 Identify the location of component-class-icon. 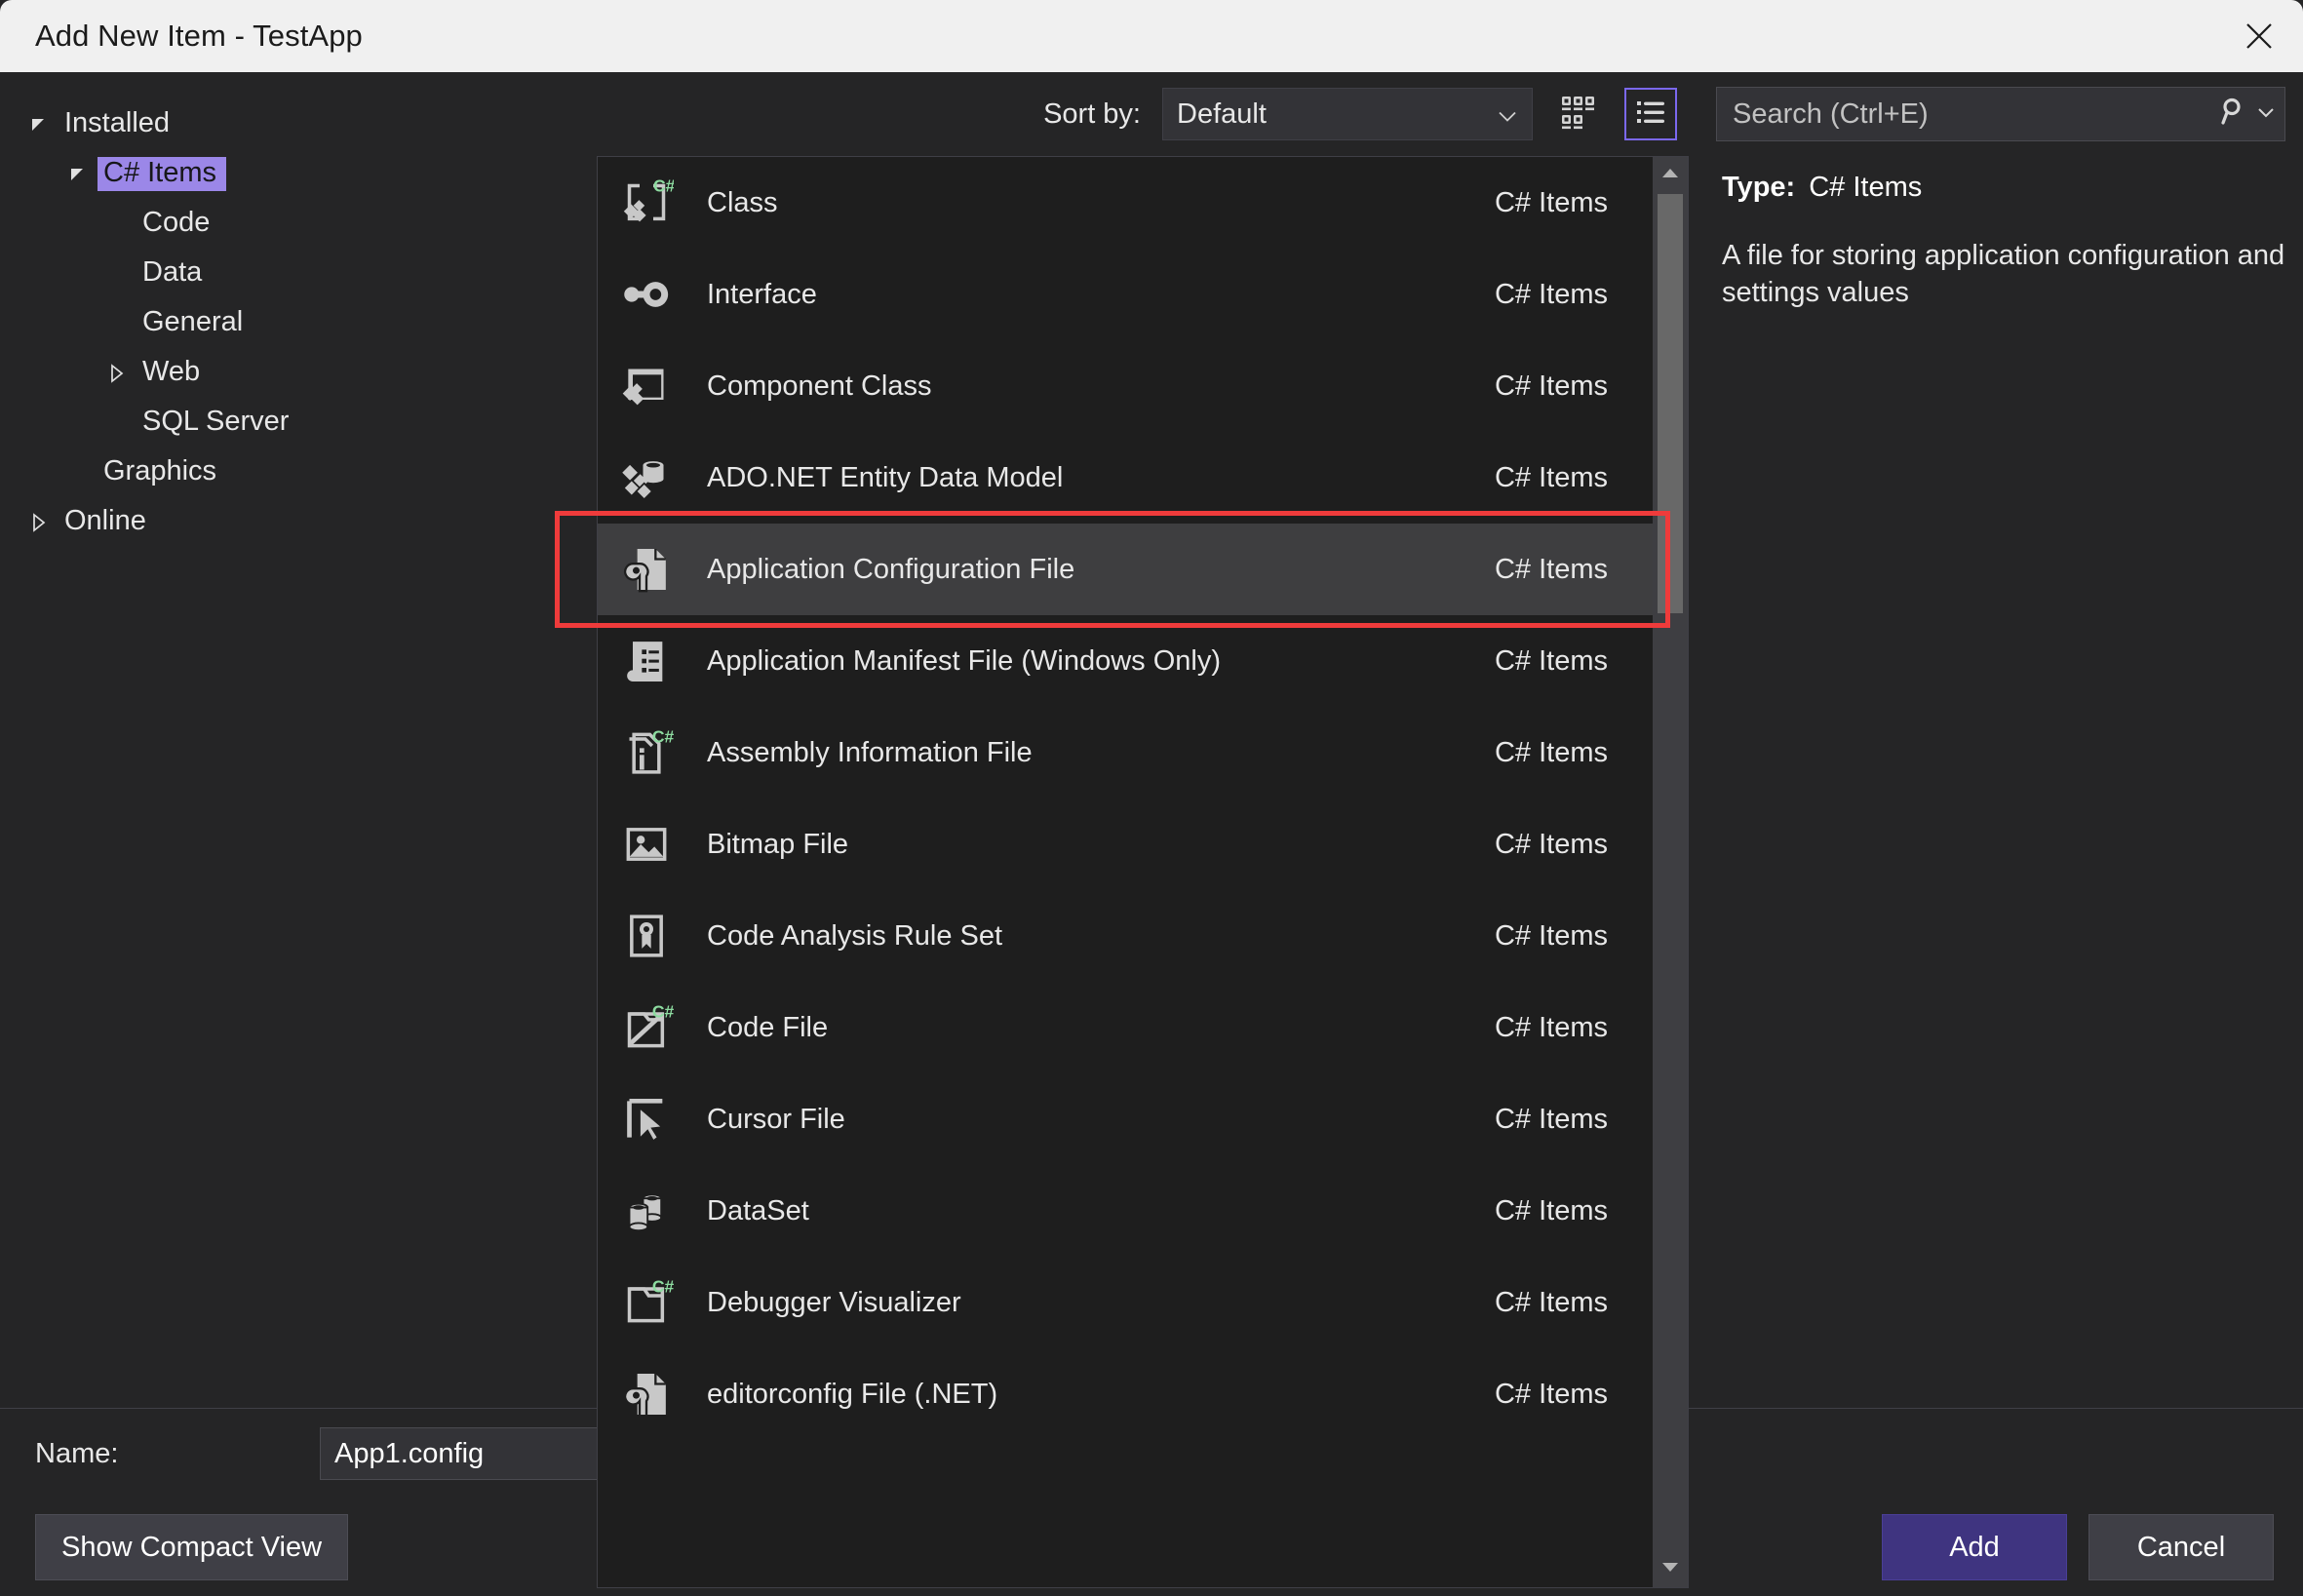
(647, 386).